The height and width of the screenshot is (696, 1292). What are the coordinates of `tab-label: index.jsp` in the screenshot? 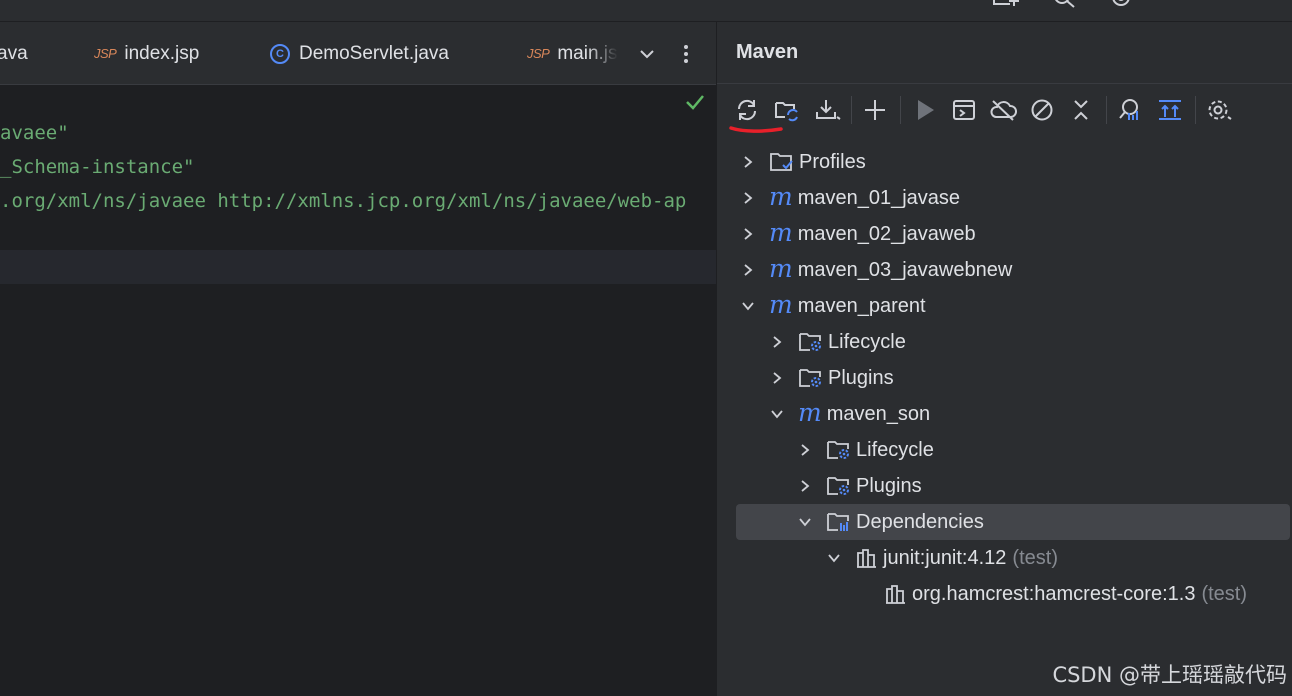 It's located at (162, 53).